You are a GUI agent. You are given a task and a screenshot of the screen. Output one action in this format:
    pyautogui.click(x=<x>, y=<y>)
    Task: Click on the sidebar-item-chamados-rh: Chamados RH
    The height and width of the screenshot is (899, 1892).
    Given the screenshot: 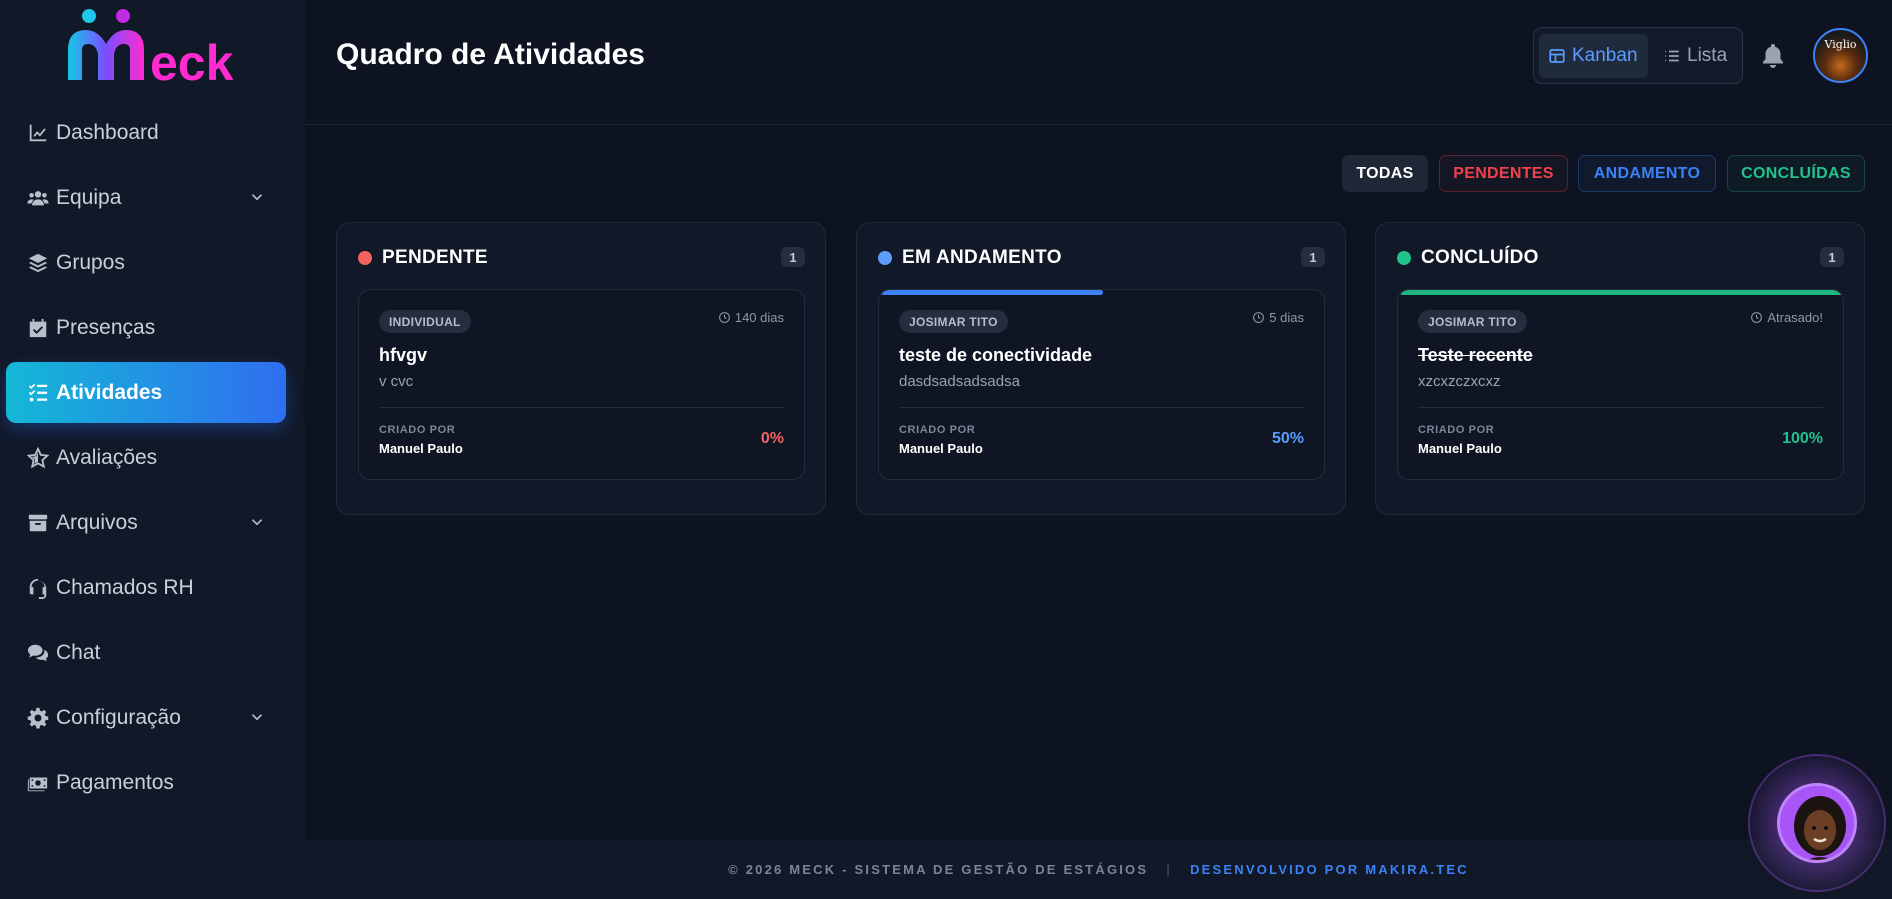 What is the action you would take?
    pyautogui.click(x=146, y=587)
    